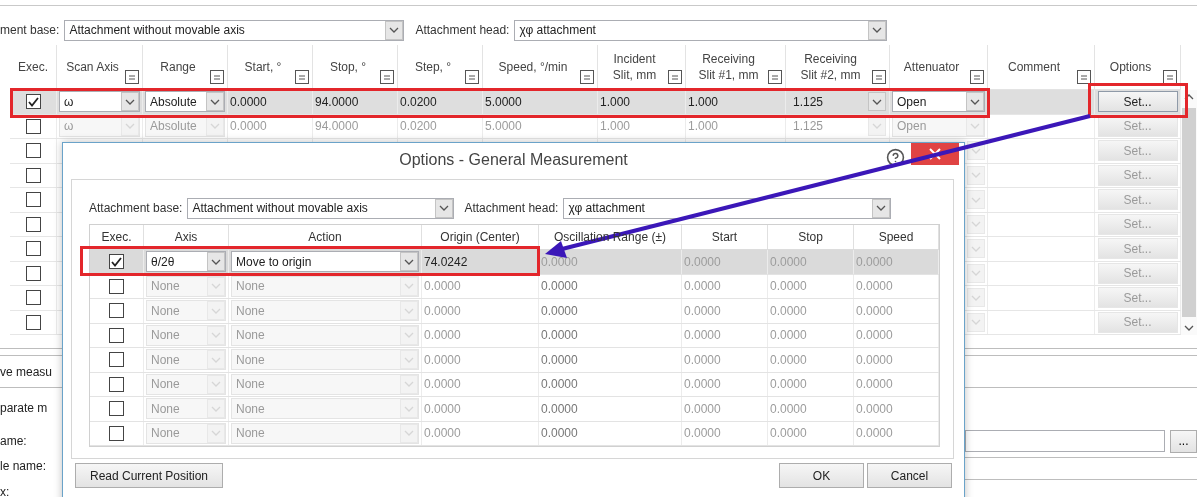 This screenshot has width=1197, height=497. Describe the element at coordinates (895, 157) in the screenshot. I see `help-icon` at that location.